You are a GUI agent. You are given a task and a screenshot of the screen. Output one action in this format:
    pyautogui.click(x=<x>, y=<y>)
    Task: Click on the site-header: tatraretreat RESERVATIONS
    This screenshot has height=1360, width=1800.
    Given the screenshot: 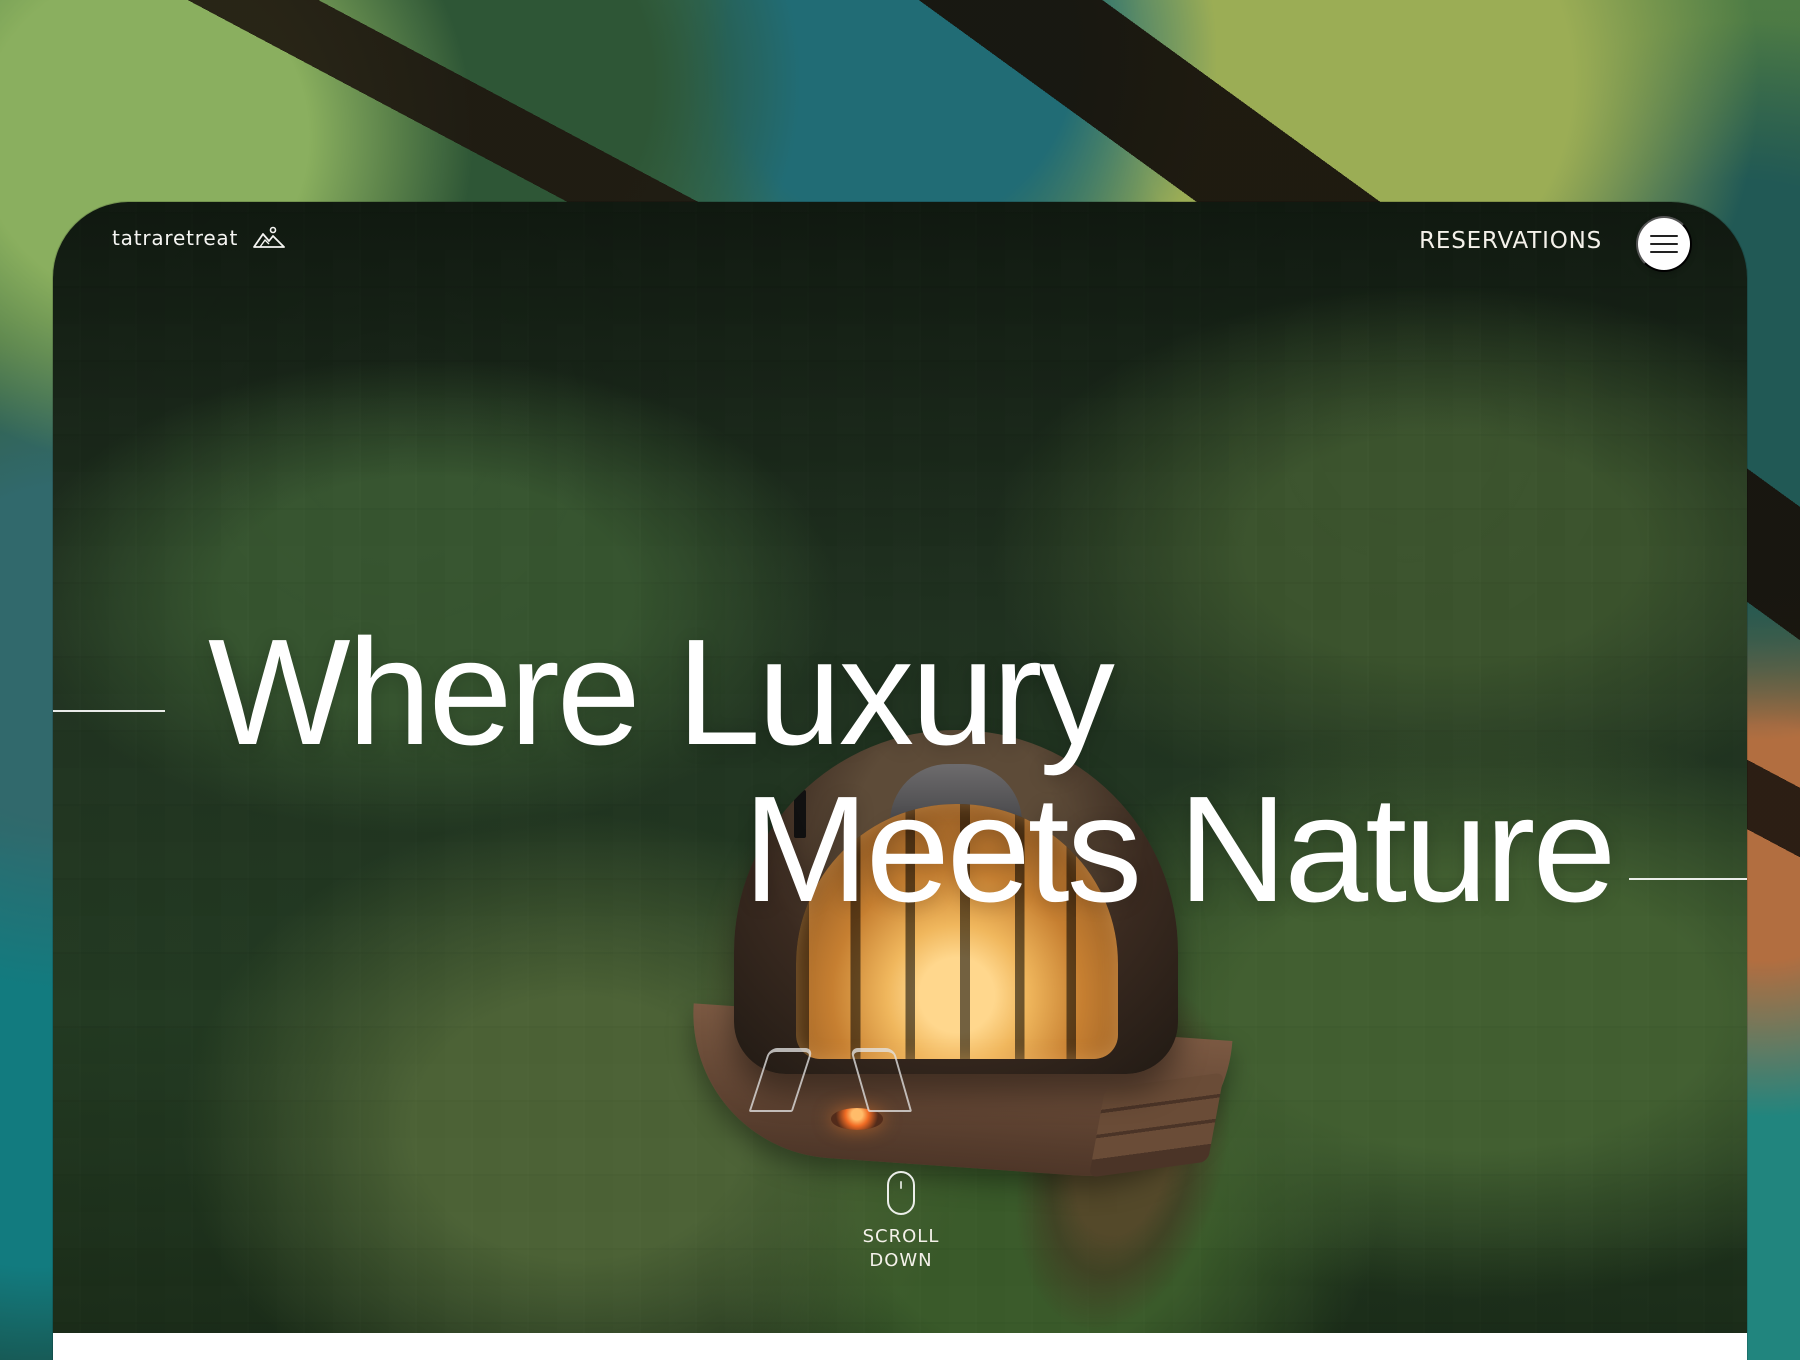 What is the action you would take?
    pyautogui.click(x=900, y=253)
    